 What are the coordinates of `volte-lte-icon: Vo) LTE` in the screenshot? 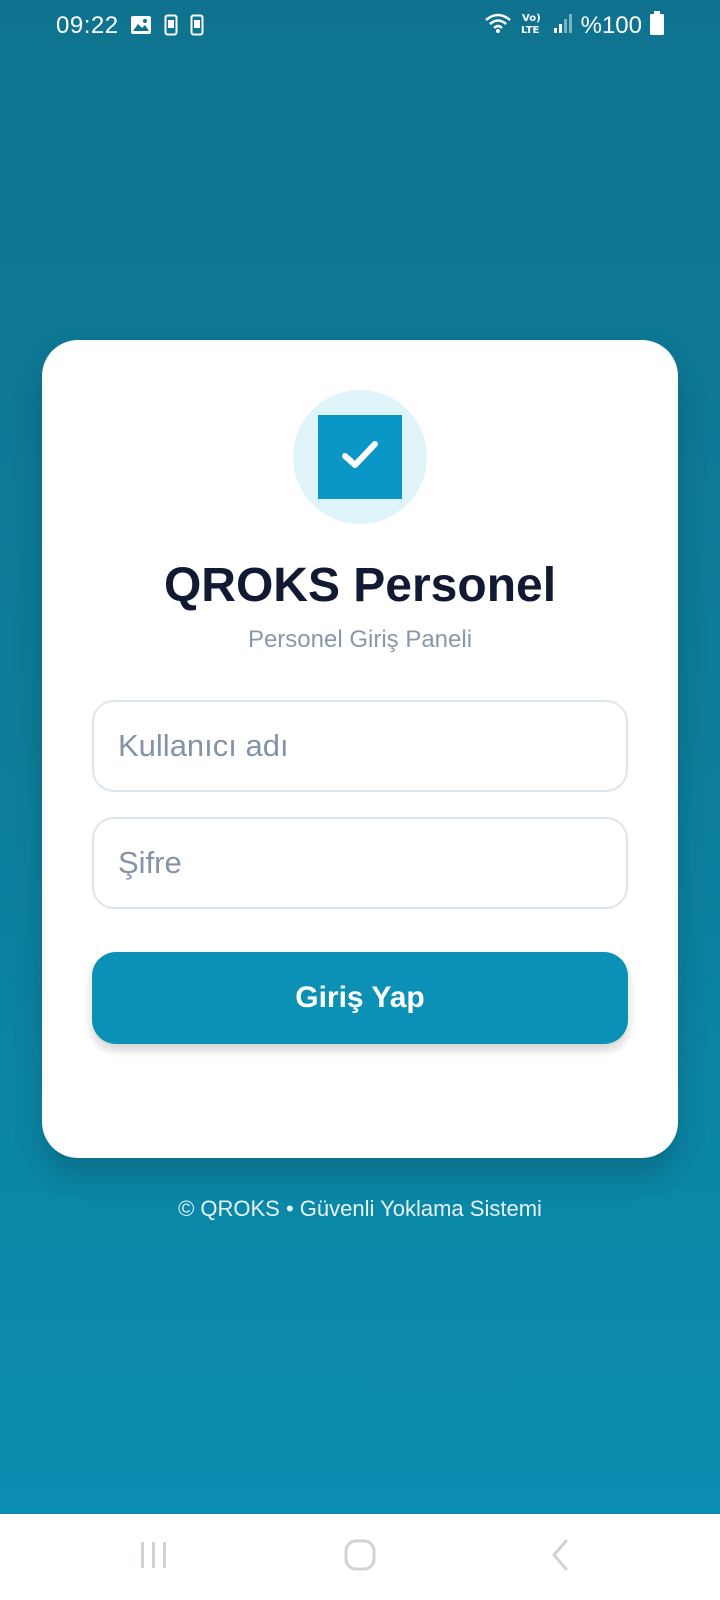 It's located at (533, 25).